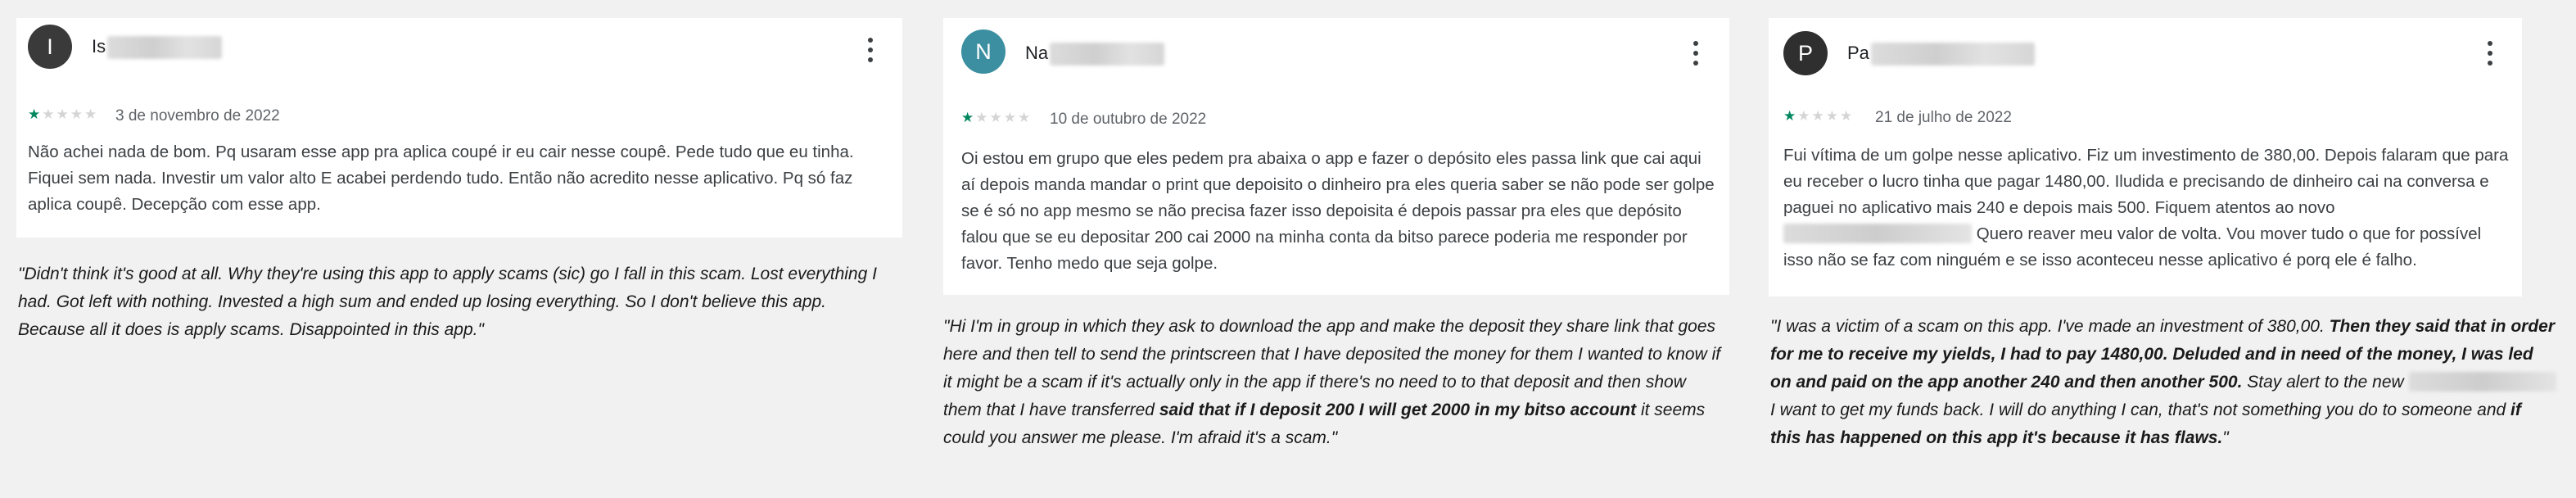 The image size is (2576, 498). Describe the element at coordinates (99, 46) in the screenshot. I see `reviewer-name-text: Is` at that location.